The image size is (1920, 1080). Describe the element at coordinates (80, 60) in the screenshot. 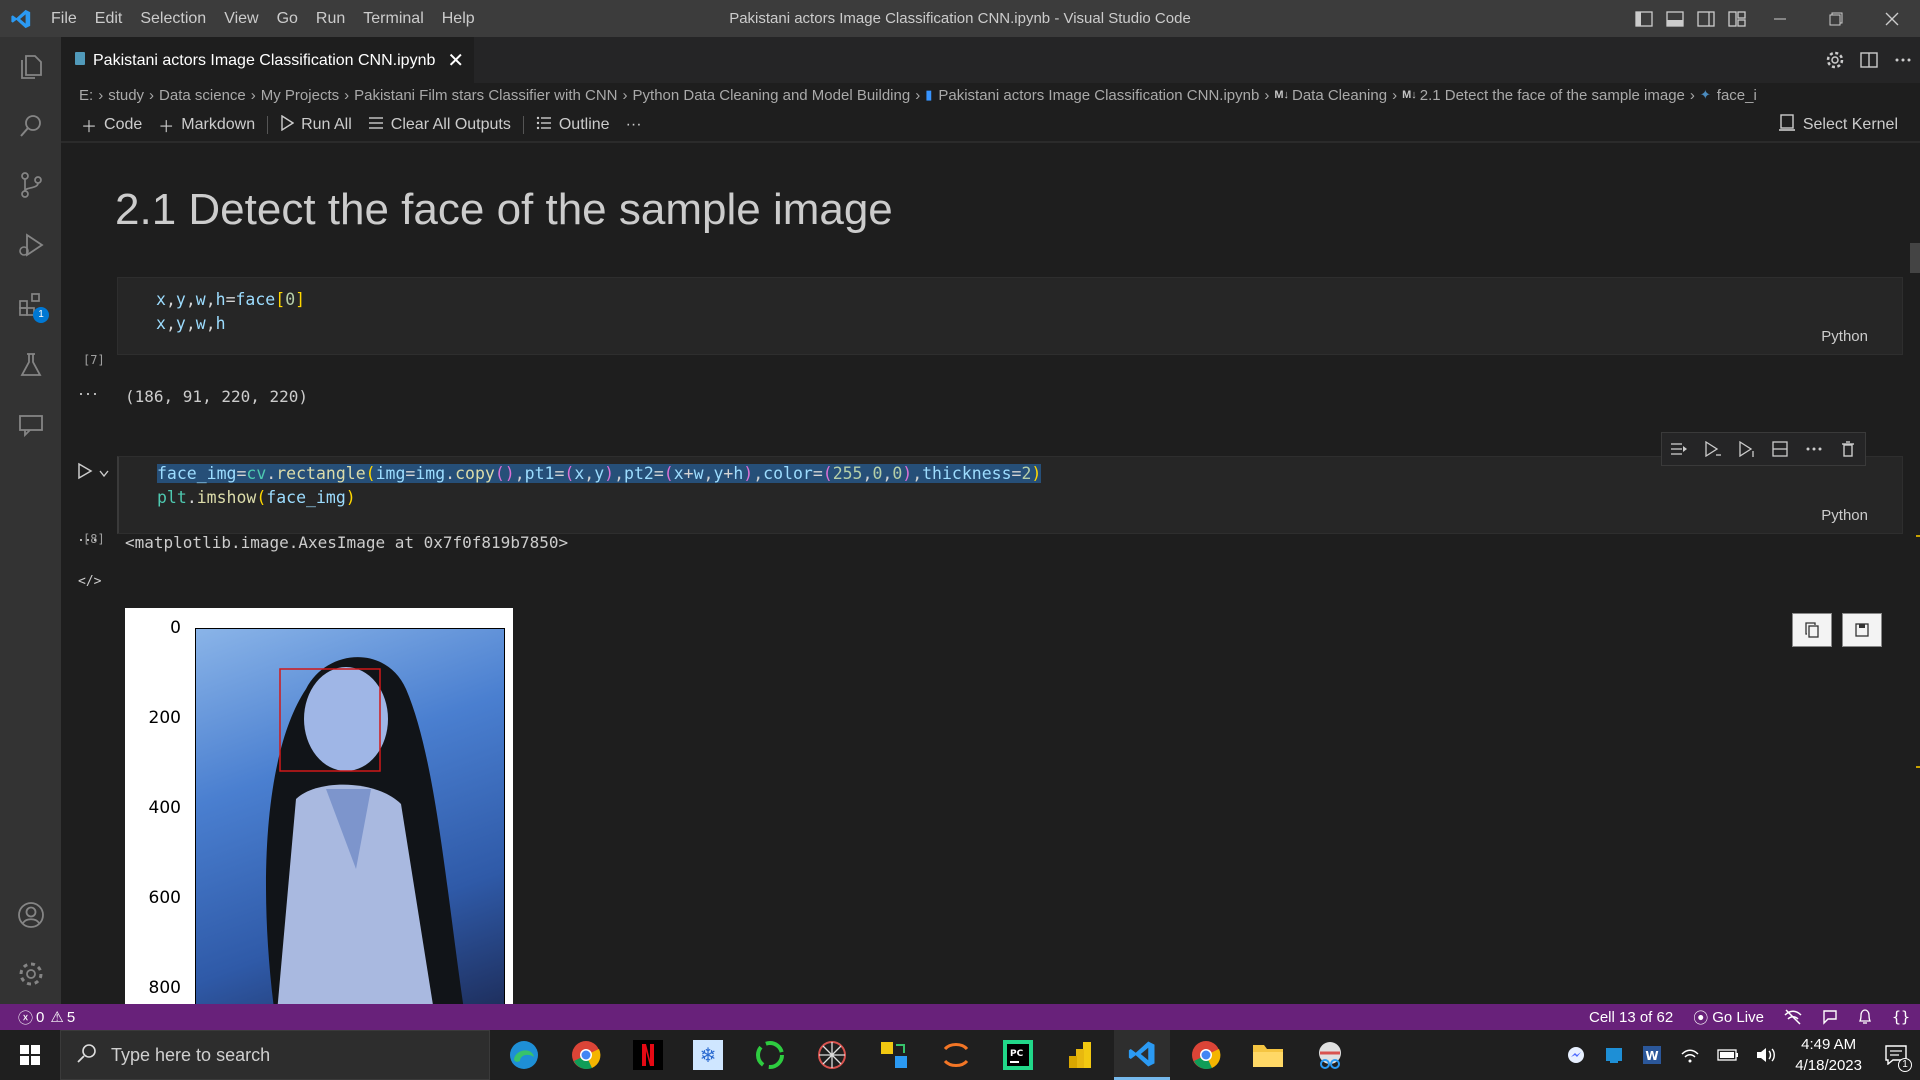

I see `notebook-file-icon` at that location.